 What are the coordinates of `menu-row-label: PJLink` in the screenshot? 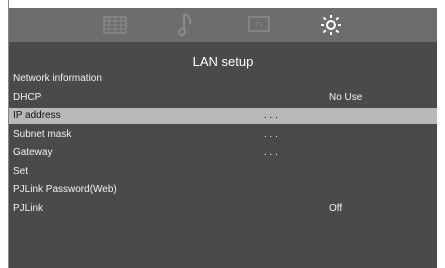 It's located at (28, 208).